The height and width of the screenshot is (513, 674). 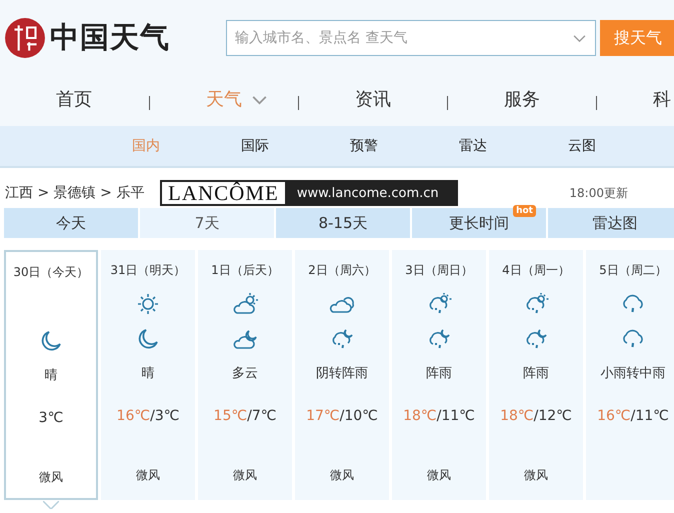 I want to click on high-temperature: 17℃, so click(x=323, y=416).